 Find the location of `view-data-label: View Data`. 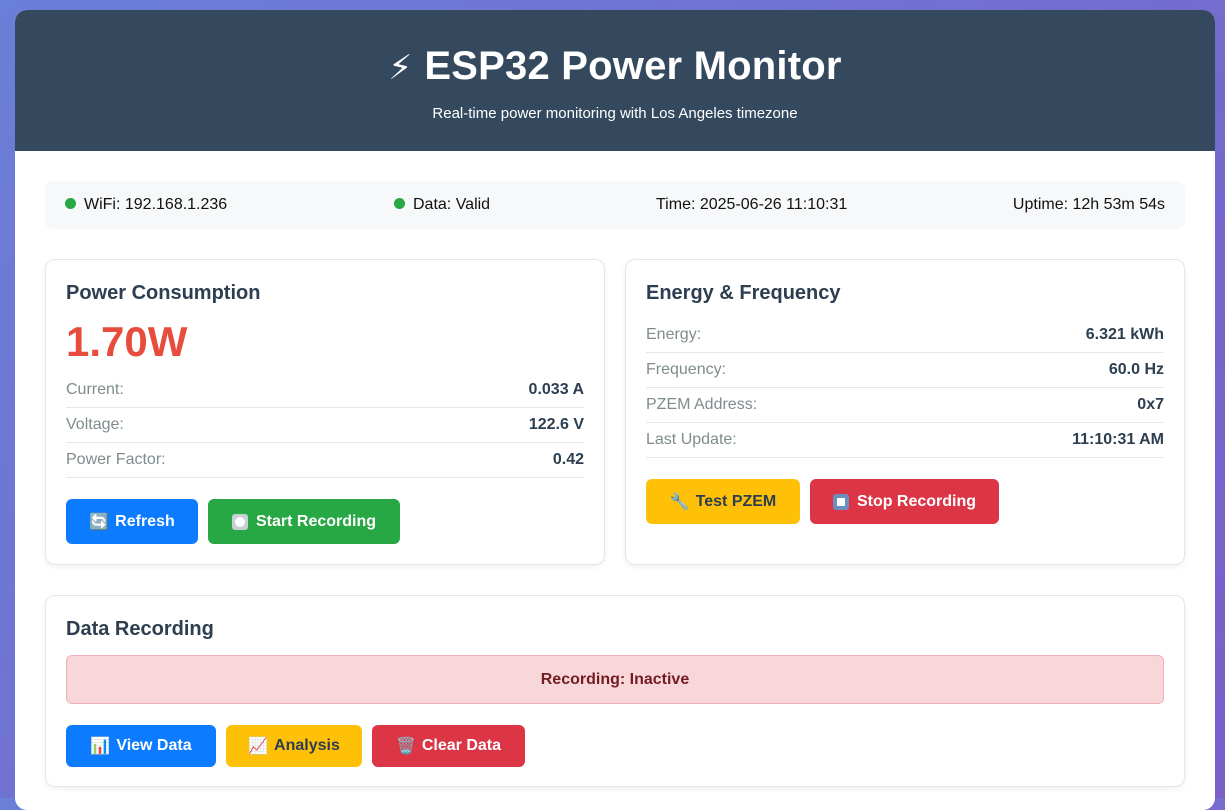

view-data-label: View Data is located at coordinates (154, 745).